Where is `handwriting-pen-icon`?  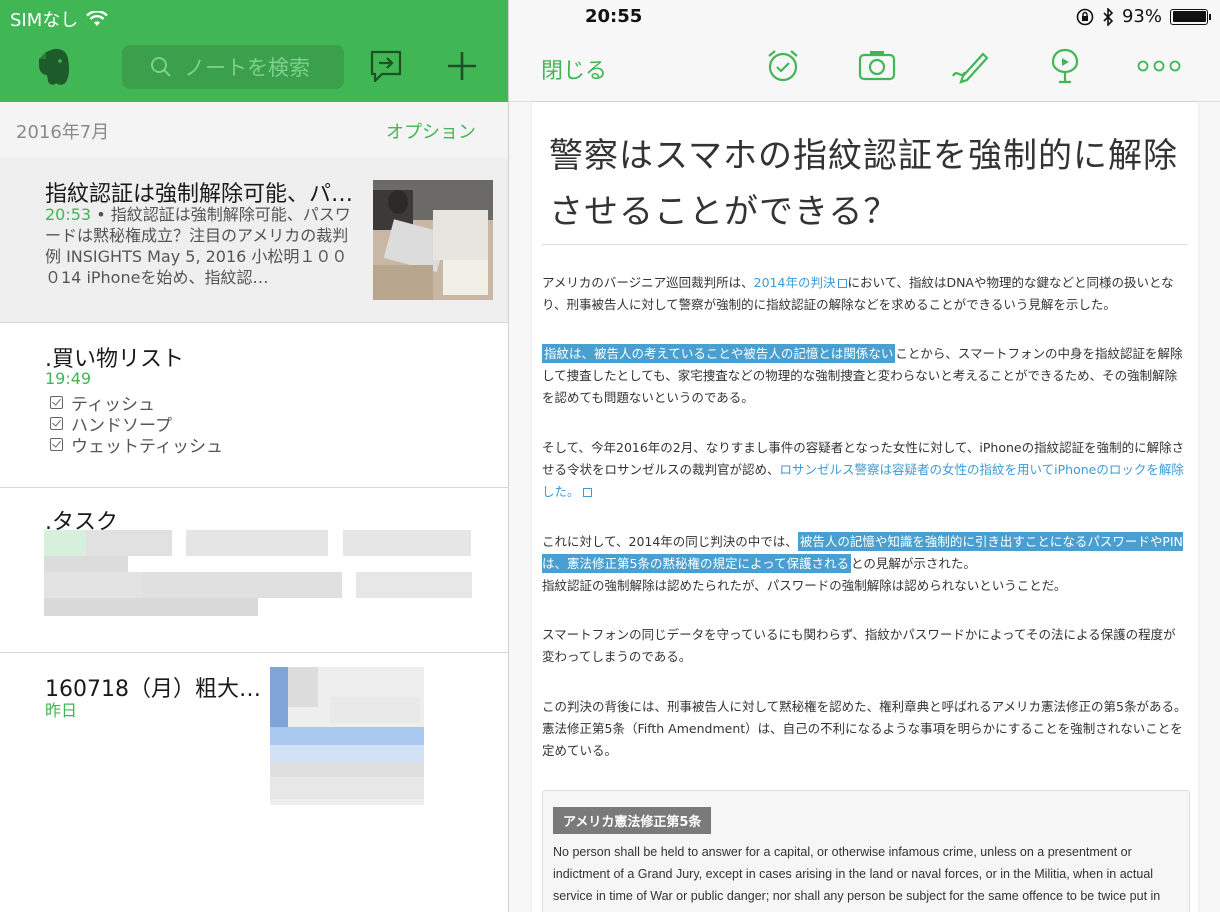 handwriting-pen-icon is located at coordinates (969, 66).